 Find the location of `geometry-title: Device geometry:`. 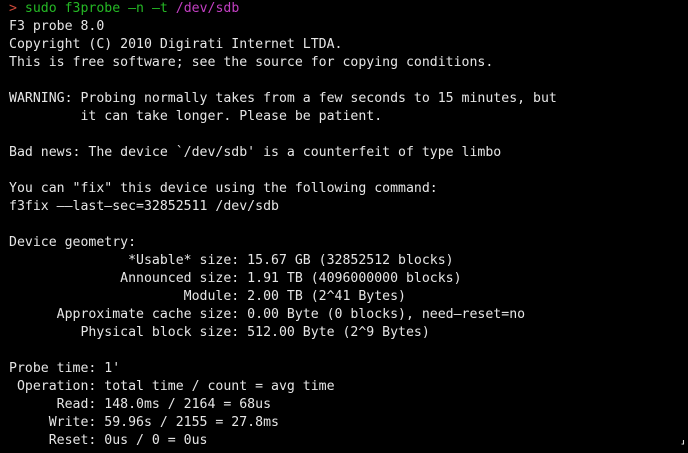

geometry-title: Device geometry: is located at coordinates (73, 242).